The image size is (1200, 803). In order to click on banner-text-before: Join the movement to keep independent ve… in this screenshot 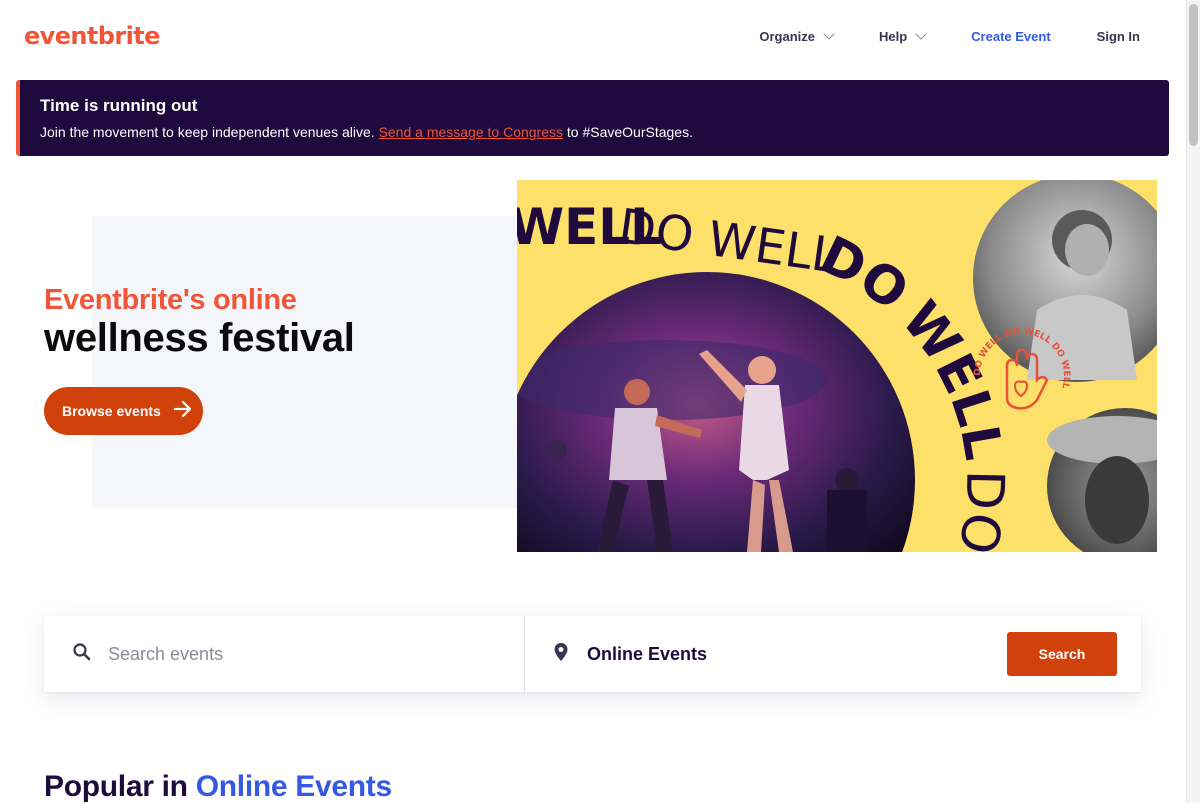, I will do `click(209, 132)`.